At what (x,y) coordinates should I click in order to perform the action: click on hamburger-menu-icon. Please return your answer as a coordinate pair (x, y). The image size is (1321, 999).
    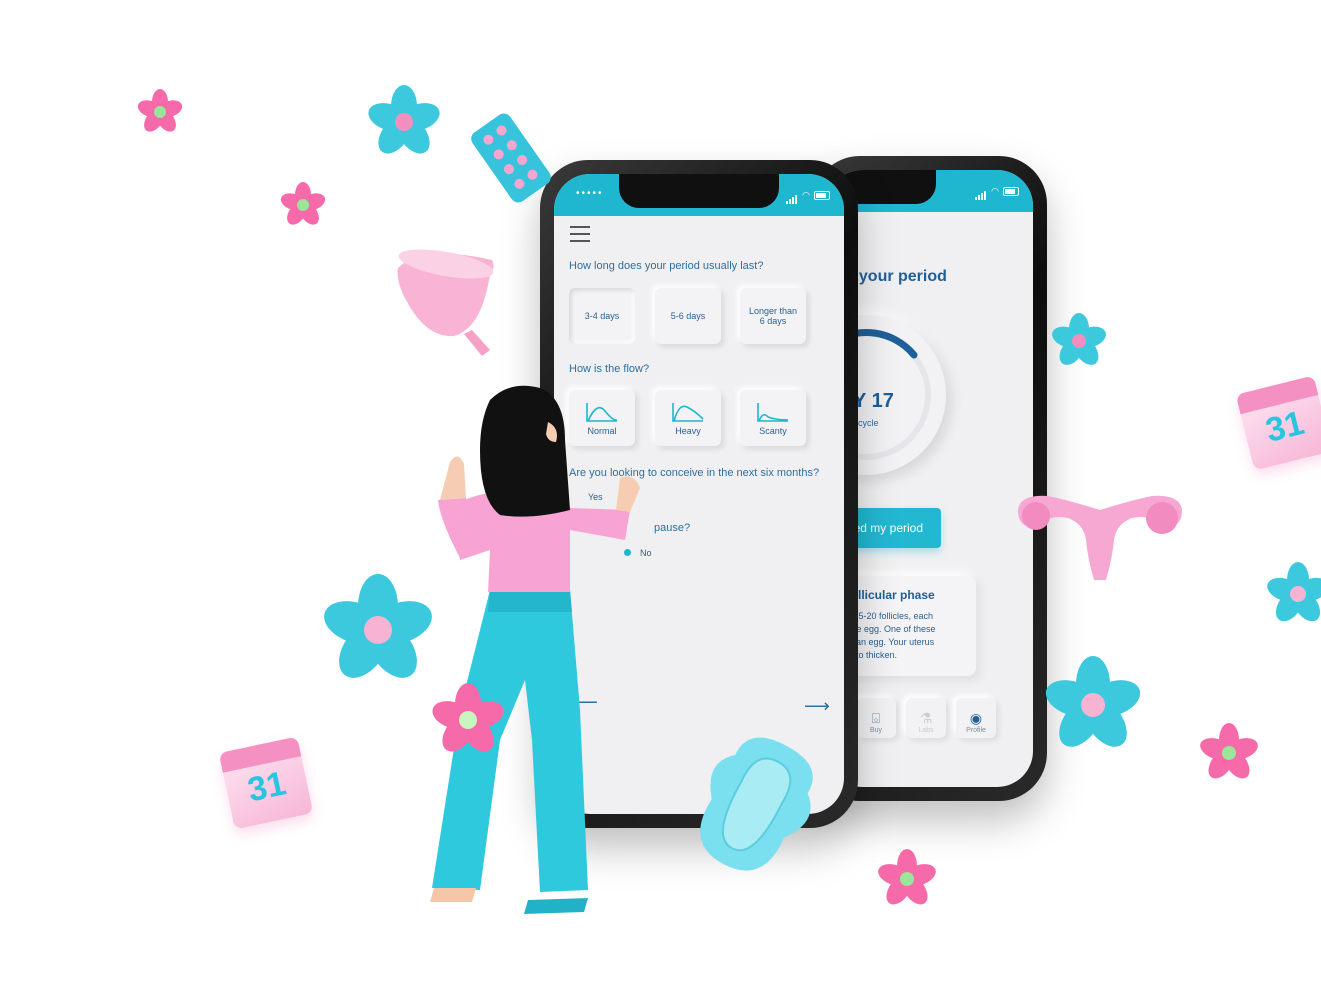
    Looking at the image, I should click on (580, 236).